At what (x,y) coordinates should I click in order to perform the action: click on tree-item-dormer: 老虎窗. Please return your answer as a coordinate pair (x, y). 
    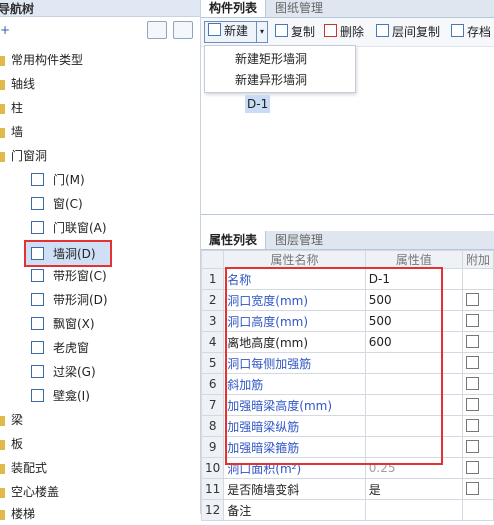
    Looking at the image, I should click on (60, 348).